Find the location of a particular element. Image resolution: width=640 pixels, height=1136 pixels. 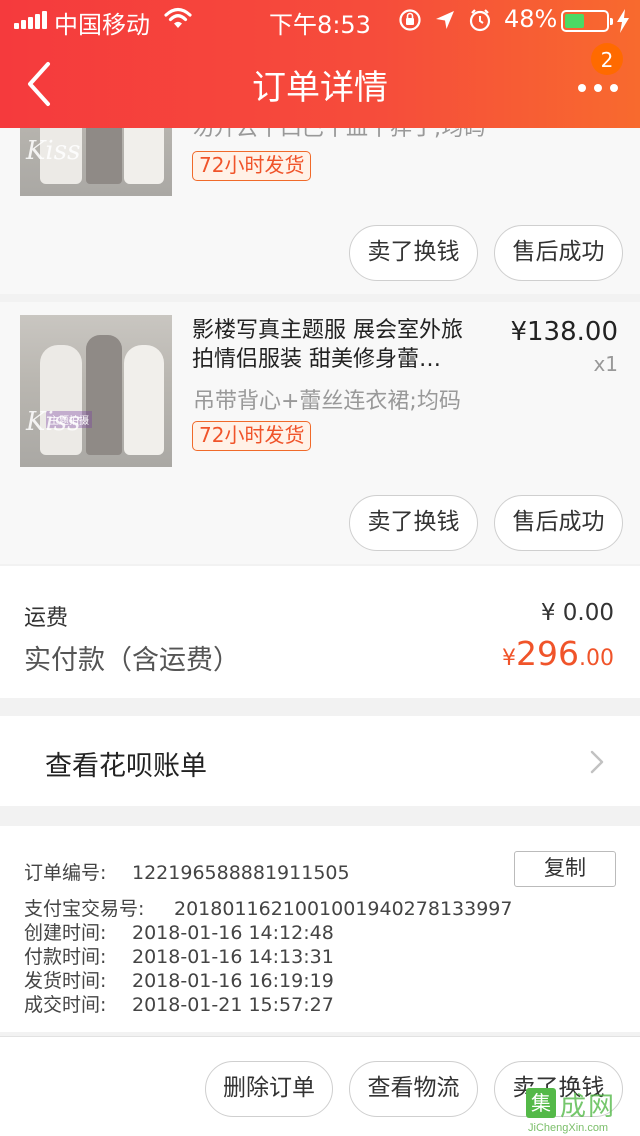

battery-percent: 48% is located at coordinates (531, 19).